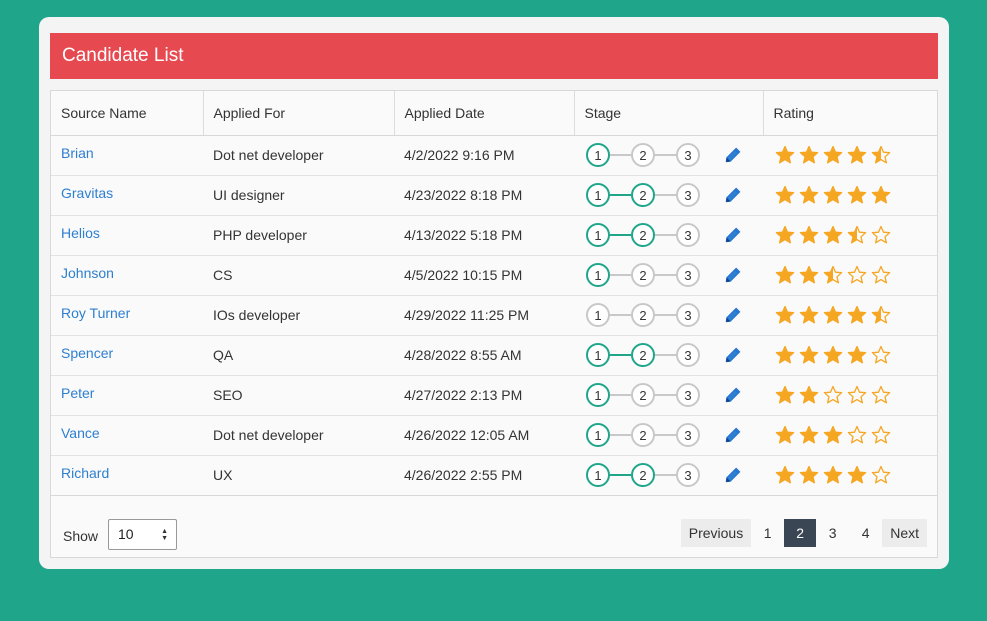 The image size is (987, 621). I want to click on page-button-4: 4, so click(865, 533).